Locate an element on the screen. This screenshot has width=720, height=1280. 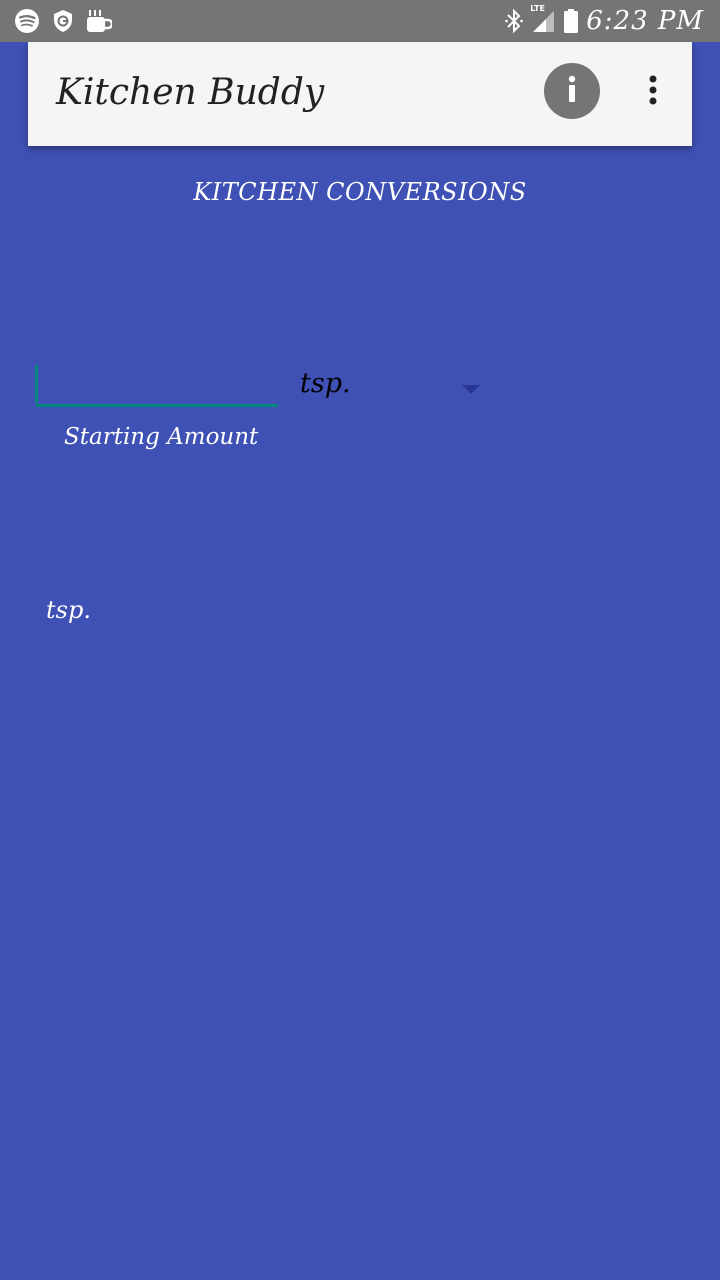
network-type-label: LTE is located at coordinates (537, 8).